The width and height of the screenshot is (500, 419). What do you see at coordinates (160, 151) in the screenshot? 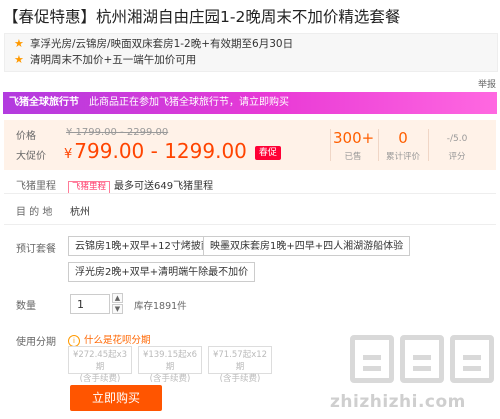
I see `promo-price-value: 799.00 - 1299.00` at bounding box center [160, 151].